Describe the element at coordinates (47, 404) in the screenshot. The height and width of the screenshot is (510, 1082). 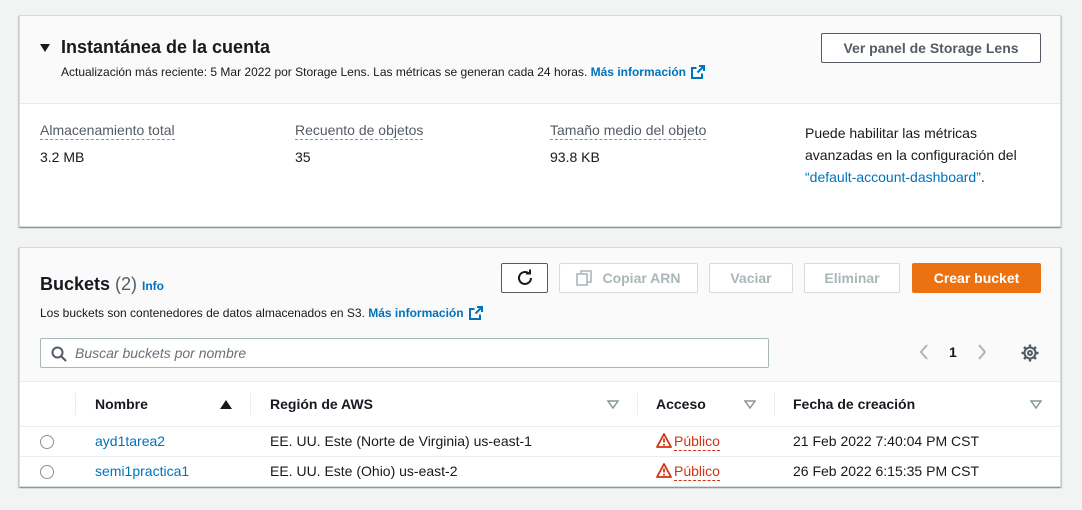
I see `select-column-header` at that location.